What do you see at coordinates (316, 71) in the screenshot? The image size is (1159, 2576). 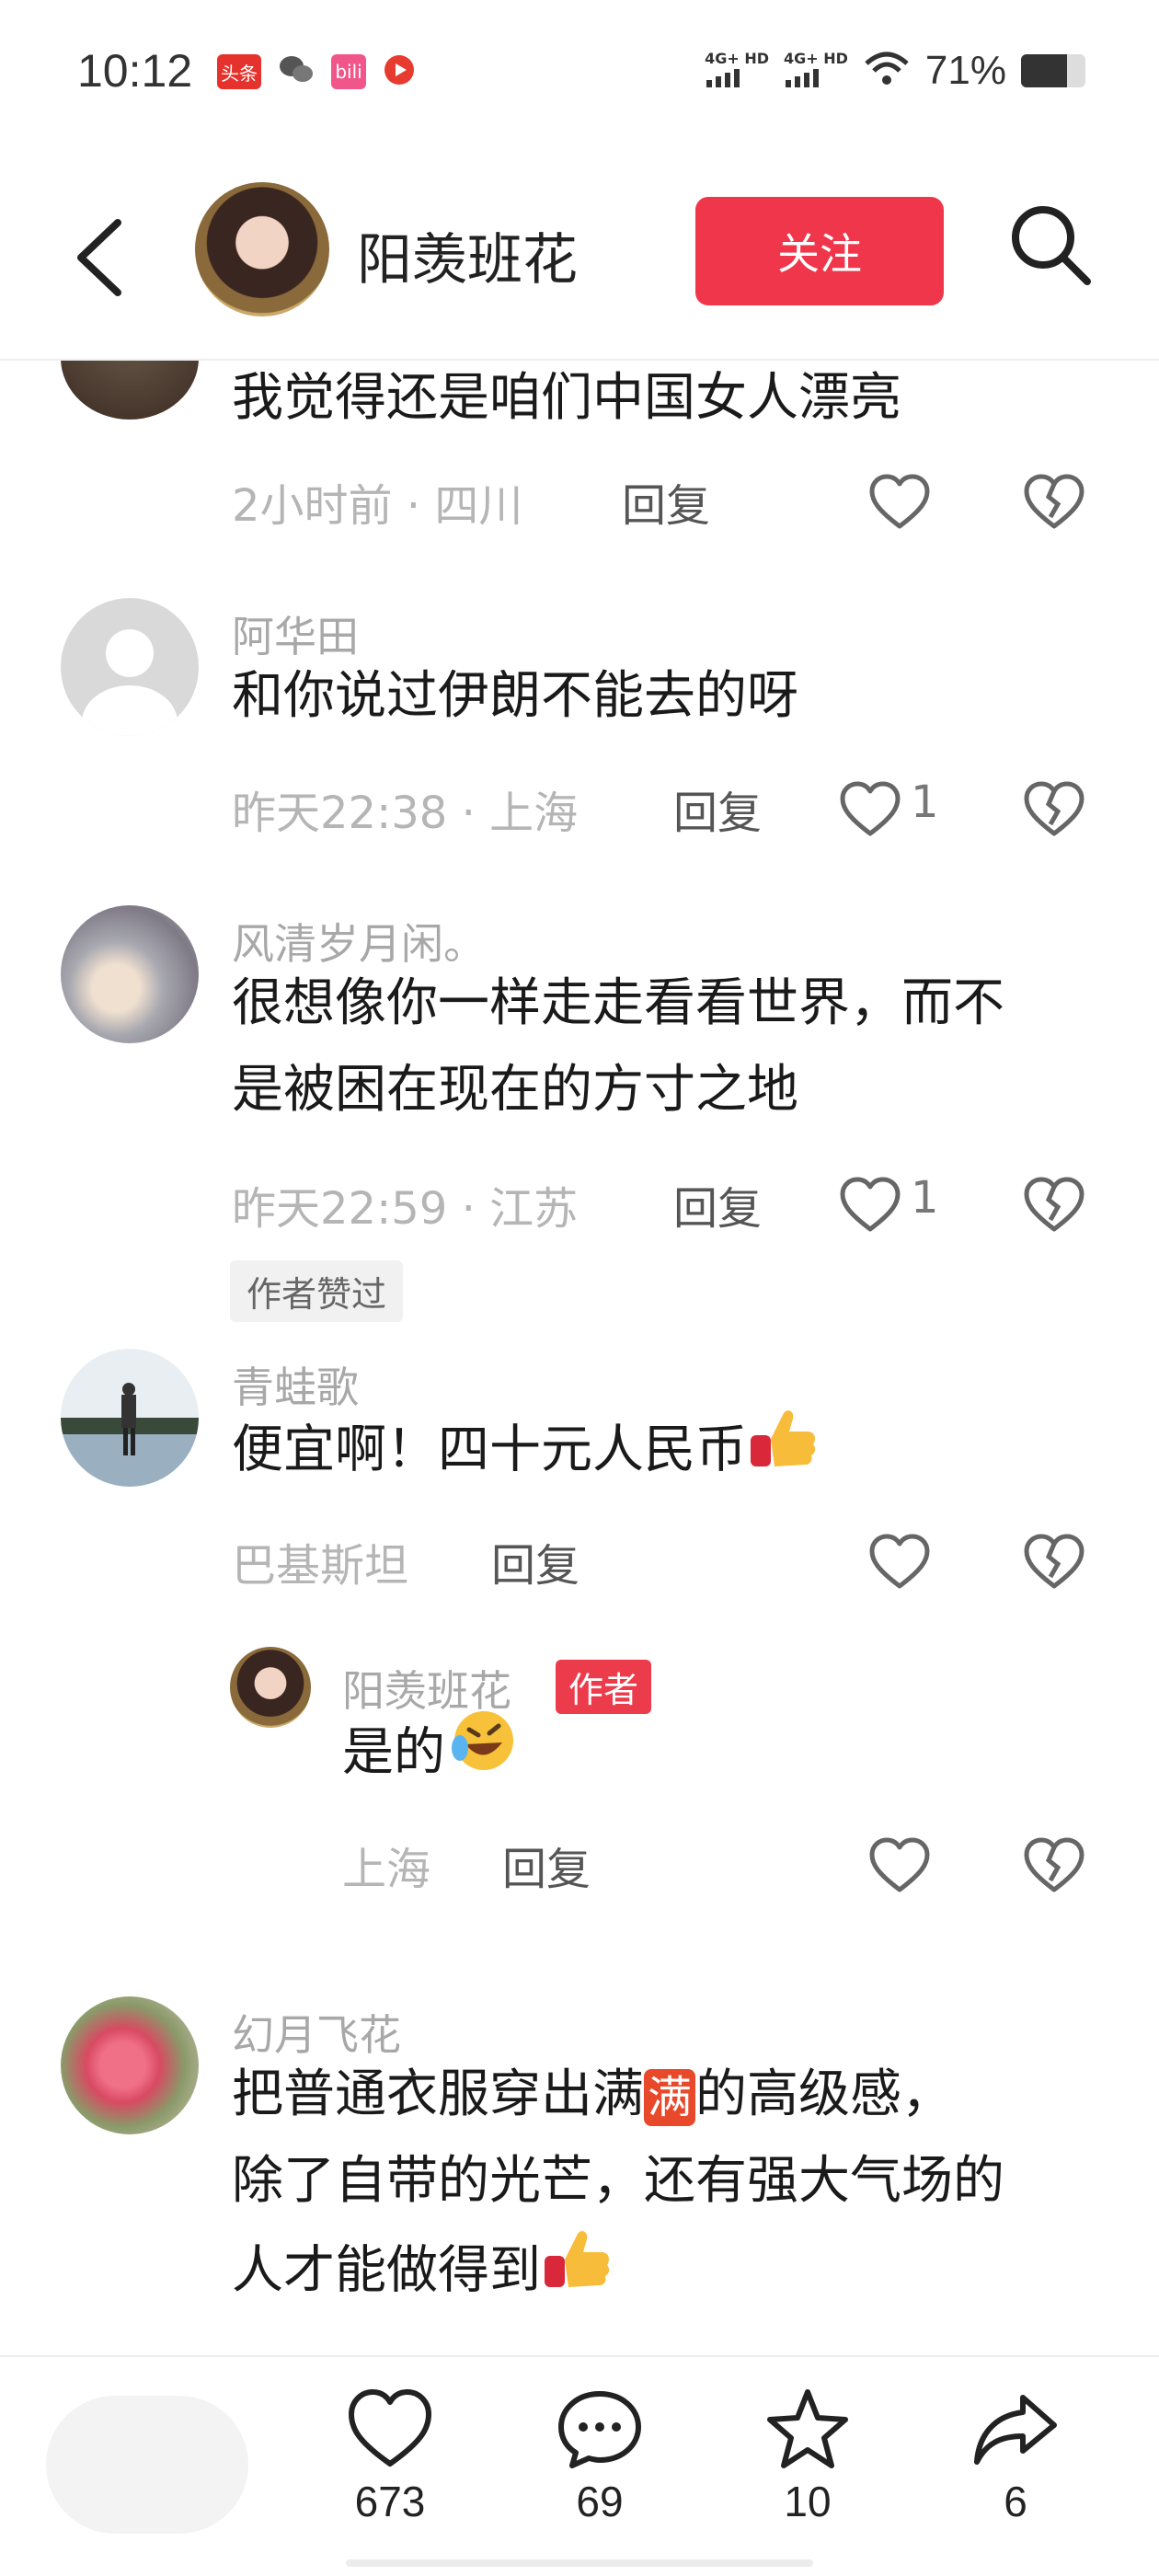 I see `status-app-icons: 头条 bili` at bounding box center [316, 71].